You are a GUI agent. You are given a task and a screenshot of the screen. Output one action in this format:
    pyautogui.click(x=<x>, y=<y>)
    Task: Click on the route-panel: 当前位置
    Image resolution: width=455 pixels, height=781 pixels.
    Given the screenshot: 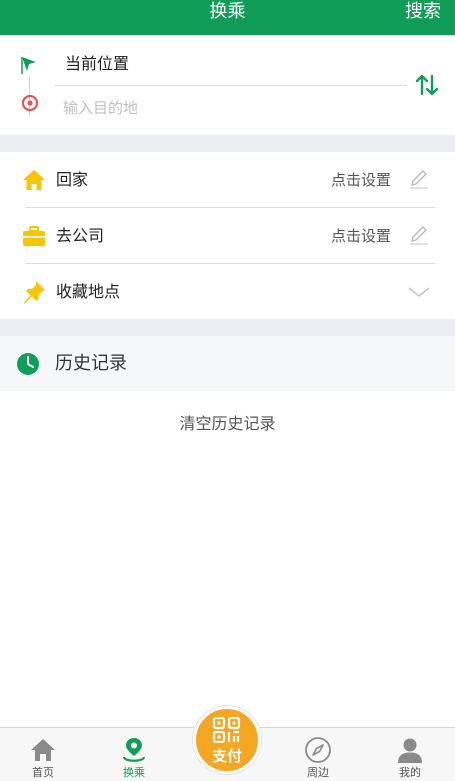 What is the action you would take?
    pyautogui.click(x=227, y=85)
    